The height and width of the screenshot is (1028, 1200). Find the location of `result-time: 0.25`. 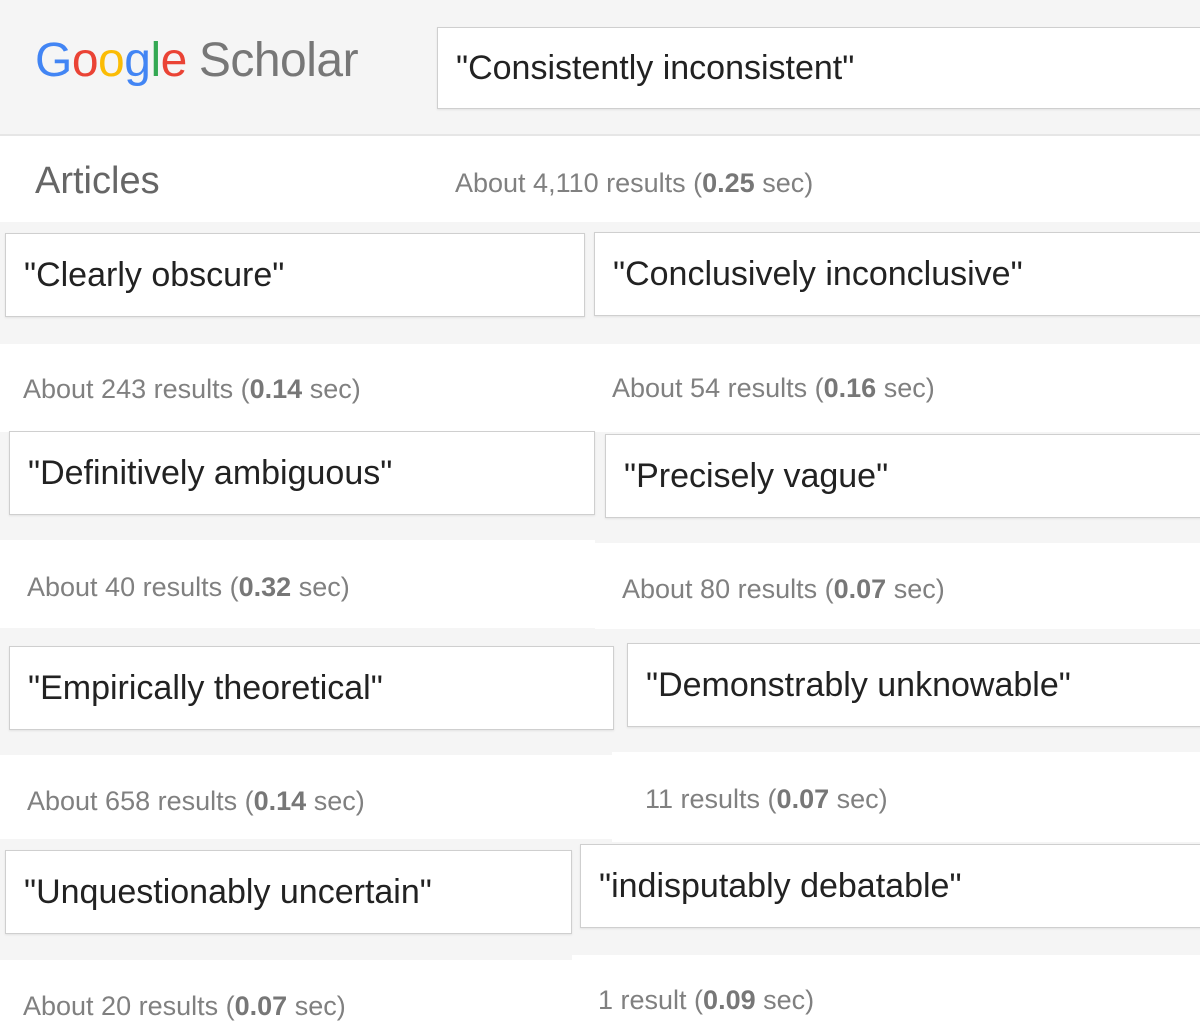

result-time: 0.25 is located at coordinates (728, 183).